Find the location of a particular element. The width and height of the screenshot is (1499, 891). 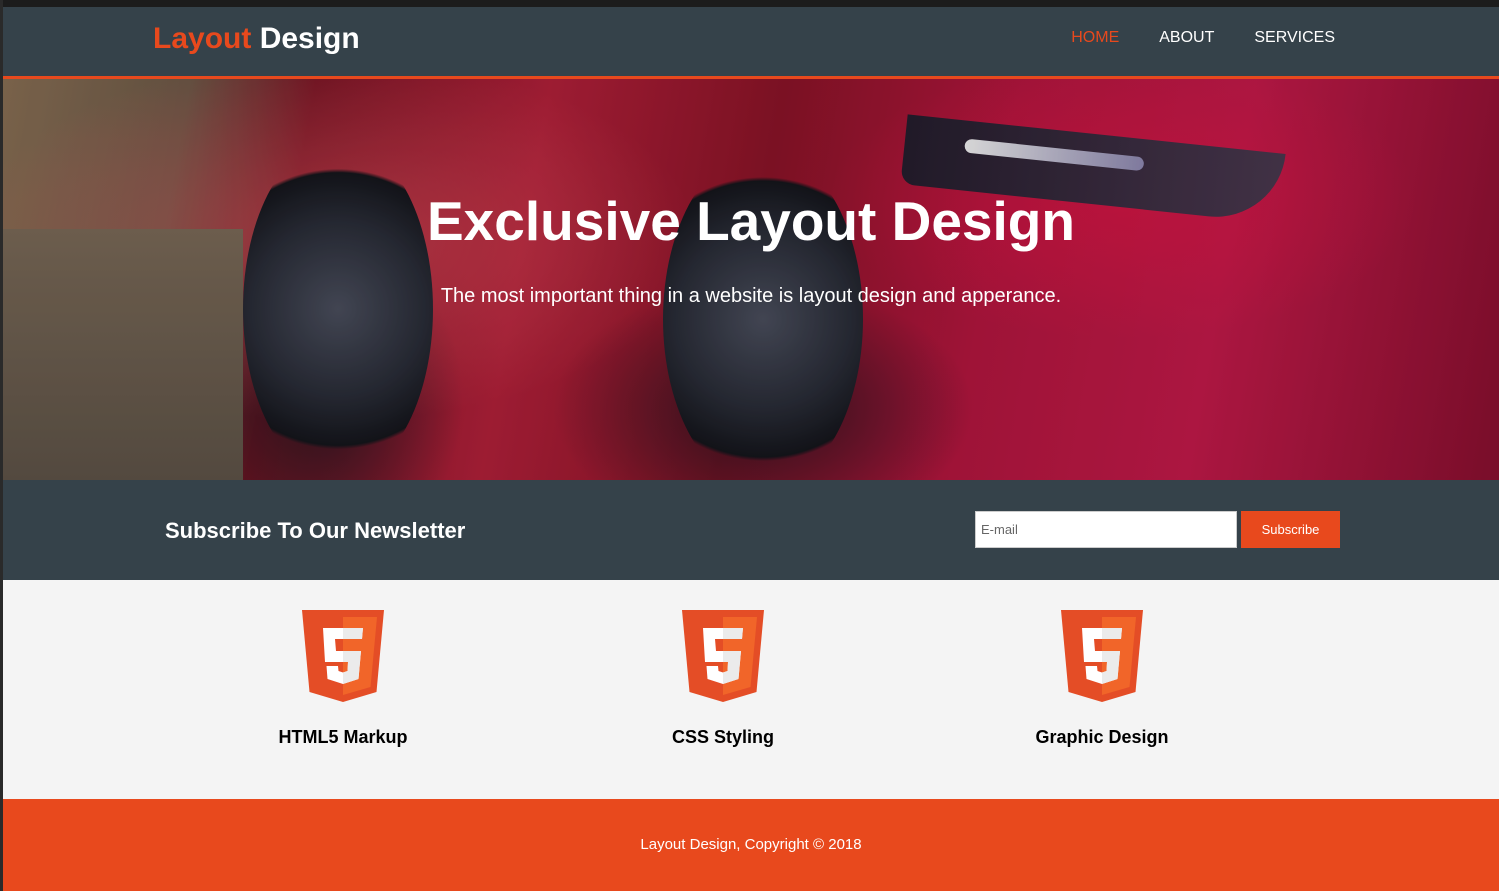

main-nav: HOME ABOUT SERVICES is located at coordinates (1203, 38).